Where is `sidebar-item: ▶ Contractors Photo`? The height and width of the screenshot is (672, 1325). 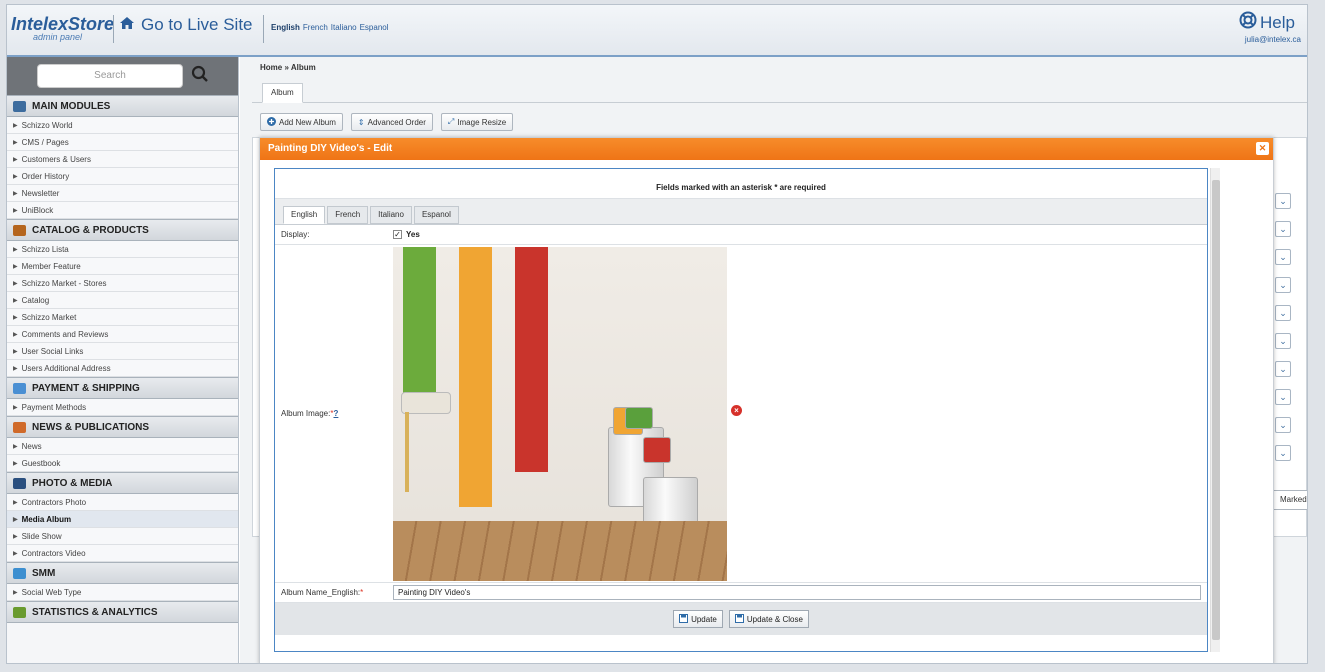
sidebar-item: ▶ Contractors Photo is located at coordinates (122, 502).